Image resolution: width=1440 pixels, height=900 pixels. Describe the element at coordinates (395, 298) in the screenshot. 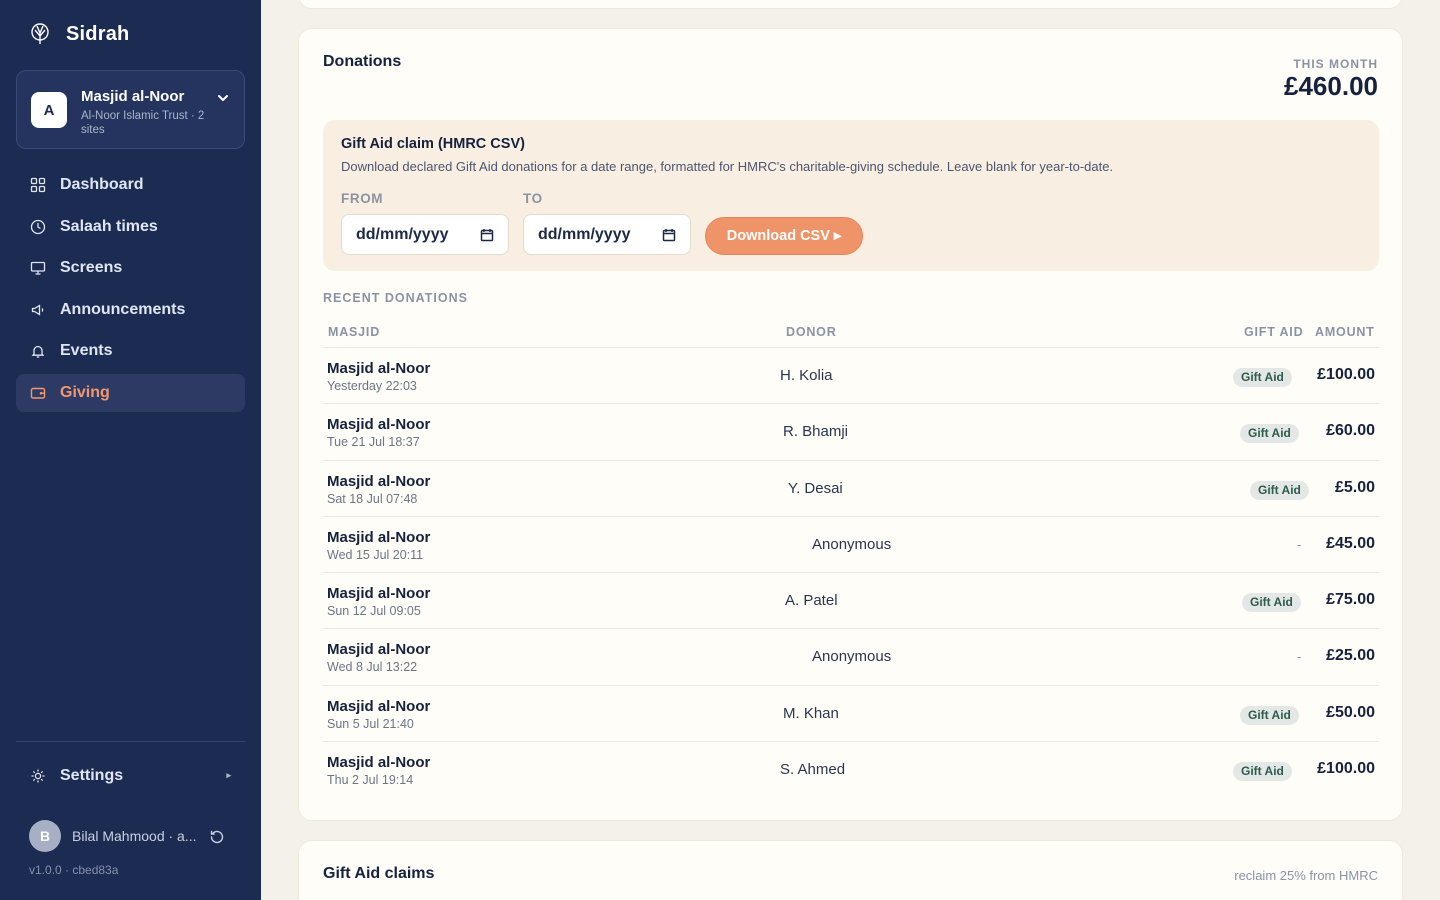

I see `recent-donations-label: RECENT DONATIONS` at that location.